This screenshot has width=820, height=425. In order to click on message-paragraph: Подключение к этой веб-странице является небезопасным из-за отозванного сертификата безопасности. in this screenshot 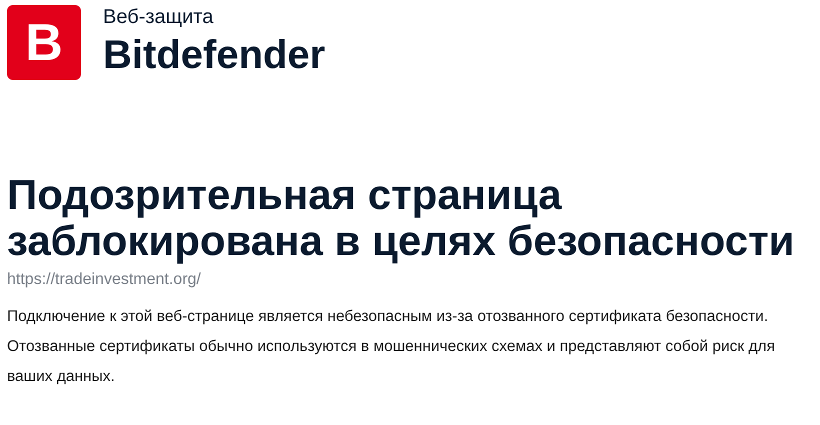, I will do `click(388, 317)`.